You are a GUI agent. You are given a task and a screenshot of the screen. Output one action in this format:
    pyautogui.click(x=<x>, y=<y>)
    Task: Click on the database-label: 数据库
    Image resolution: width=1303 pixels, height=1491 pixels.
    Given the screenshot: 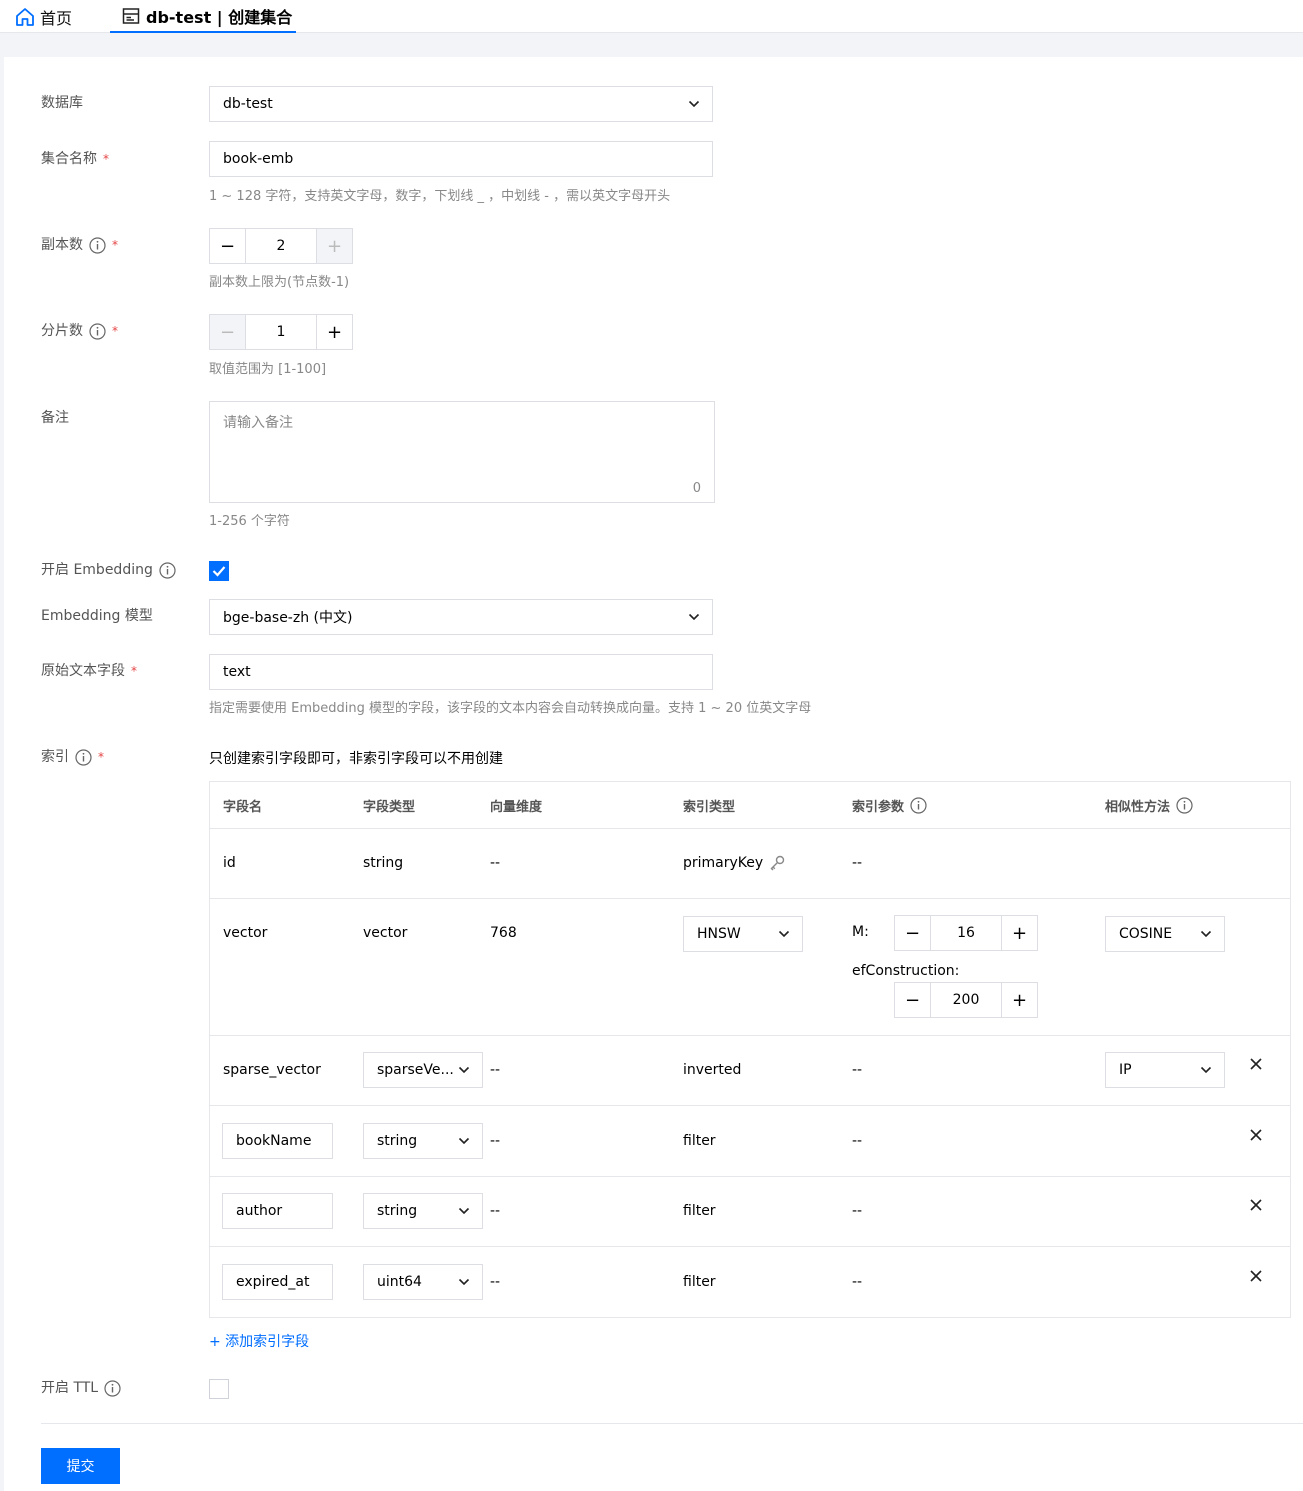 What is the action you would take?
    pyautogui.click(x=62, y=103)
    